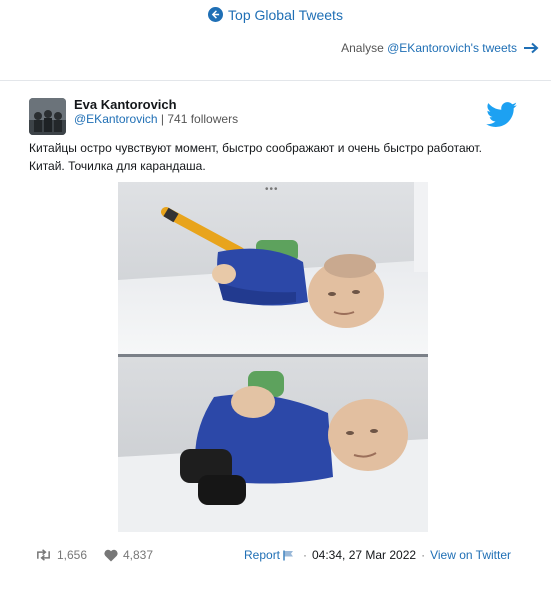 Image resolution: width=551 pixels, height=597 pixels. What do you see at coordinates (138, 555) in the screenshot?
I see `like-count: 4,837` at bounding box center [138, 555].